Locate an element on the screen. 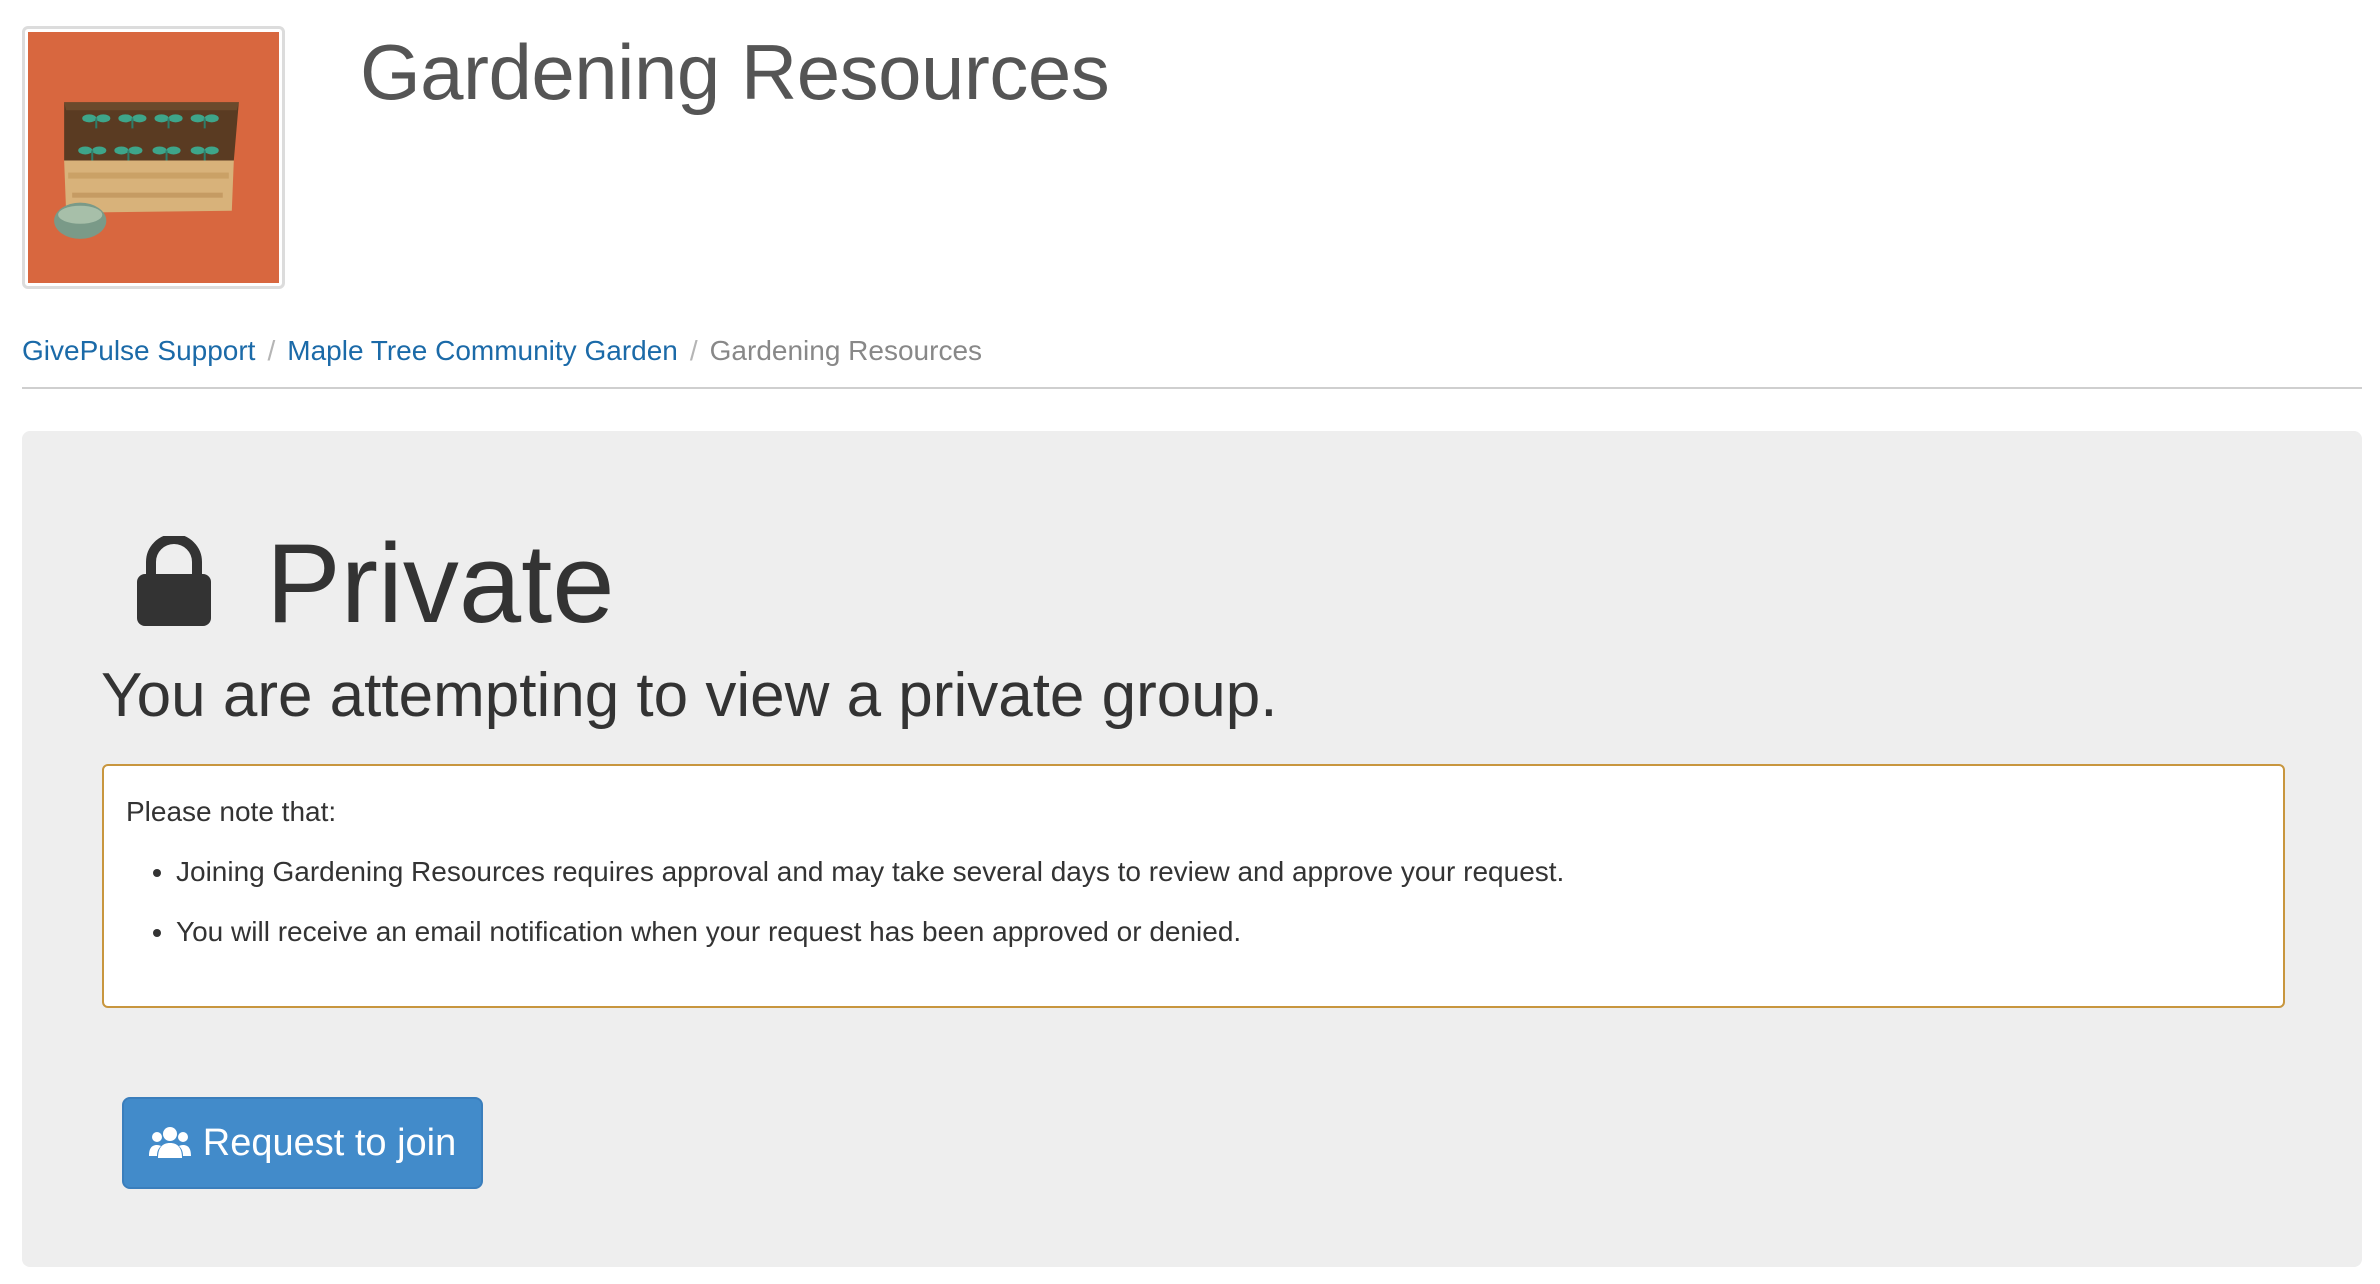 The height and width of the screenshot is (1284, 2380). request-to-join-button: Request to join is located at coordinates (302, 1143).